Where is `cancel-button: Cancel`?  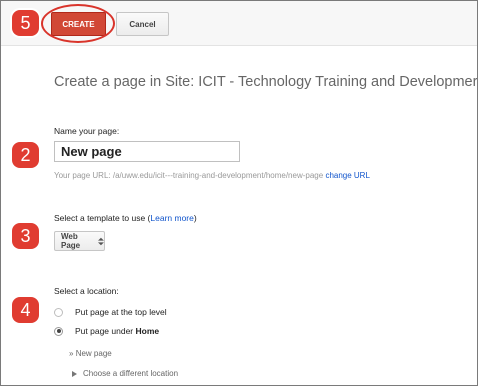 cancel-button: Cancel is located at coordinates (142, 24).